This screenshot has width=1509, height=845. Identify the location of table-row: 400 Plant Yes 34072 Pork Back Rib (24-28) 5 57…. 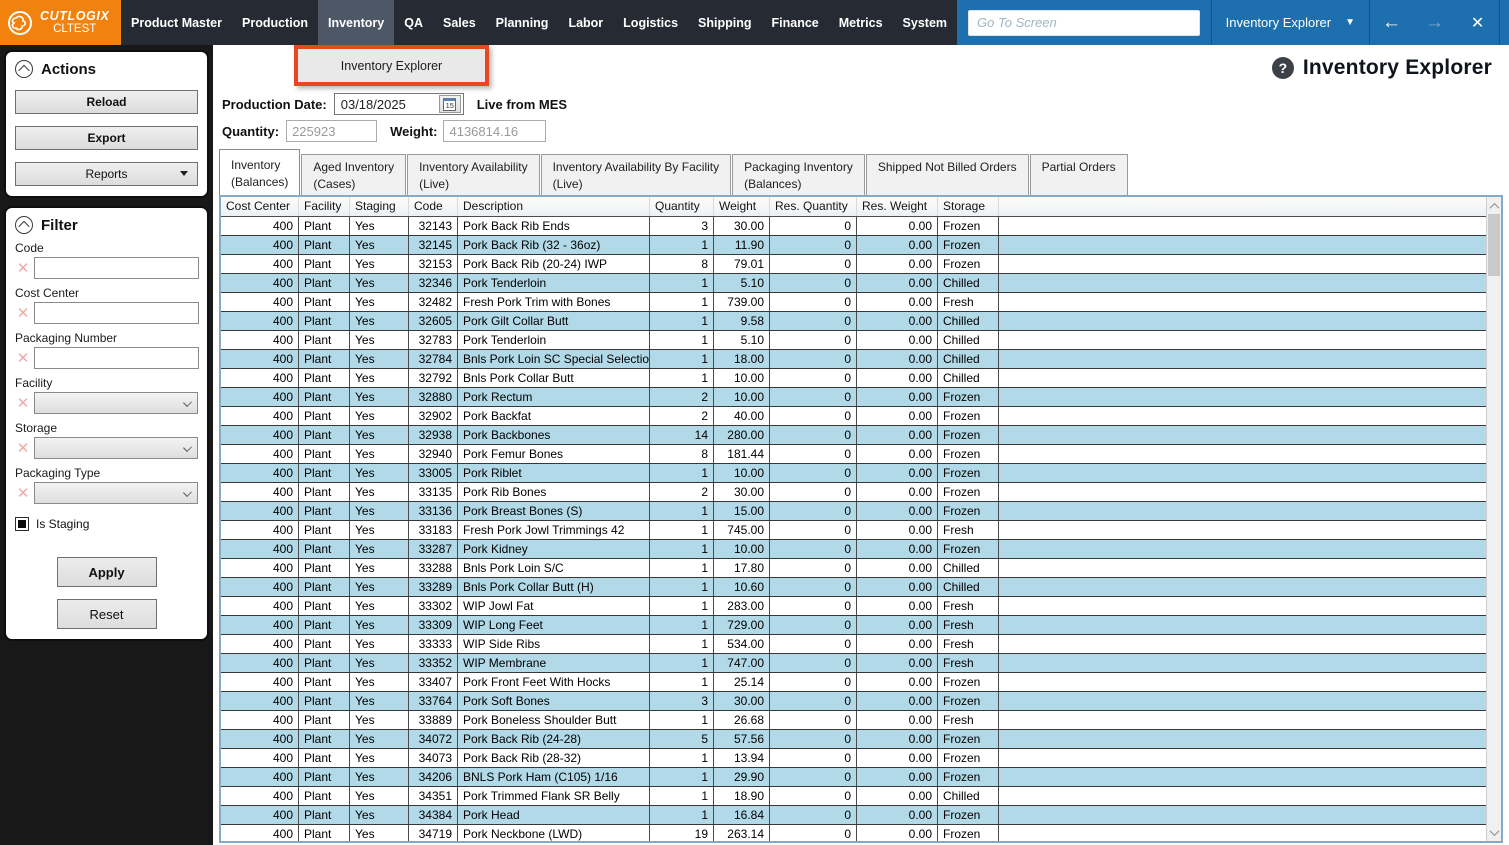
(853, 739).